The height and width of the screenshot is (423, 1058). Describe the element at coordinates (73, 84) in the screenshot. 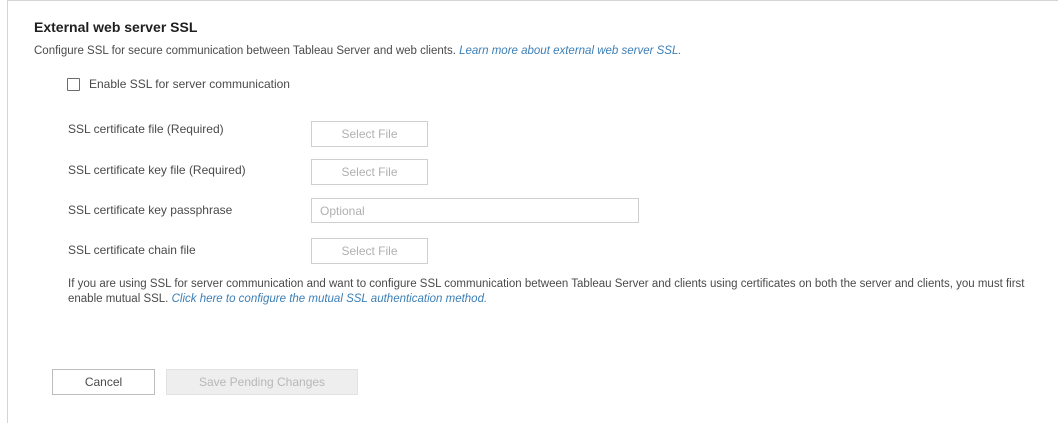

I see `enable-ssl-checkbox` at that location.